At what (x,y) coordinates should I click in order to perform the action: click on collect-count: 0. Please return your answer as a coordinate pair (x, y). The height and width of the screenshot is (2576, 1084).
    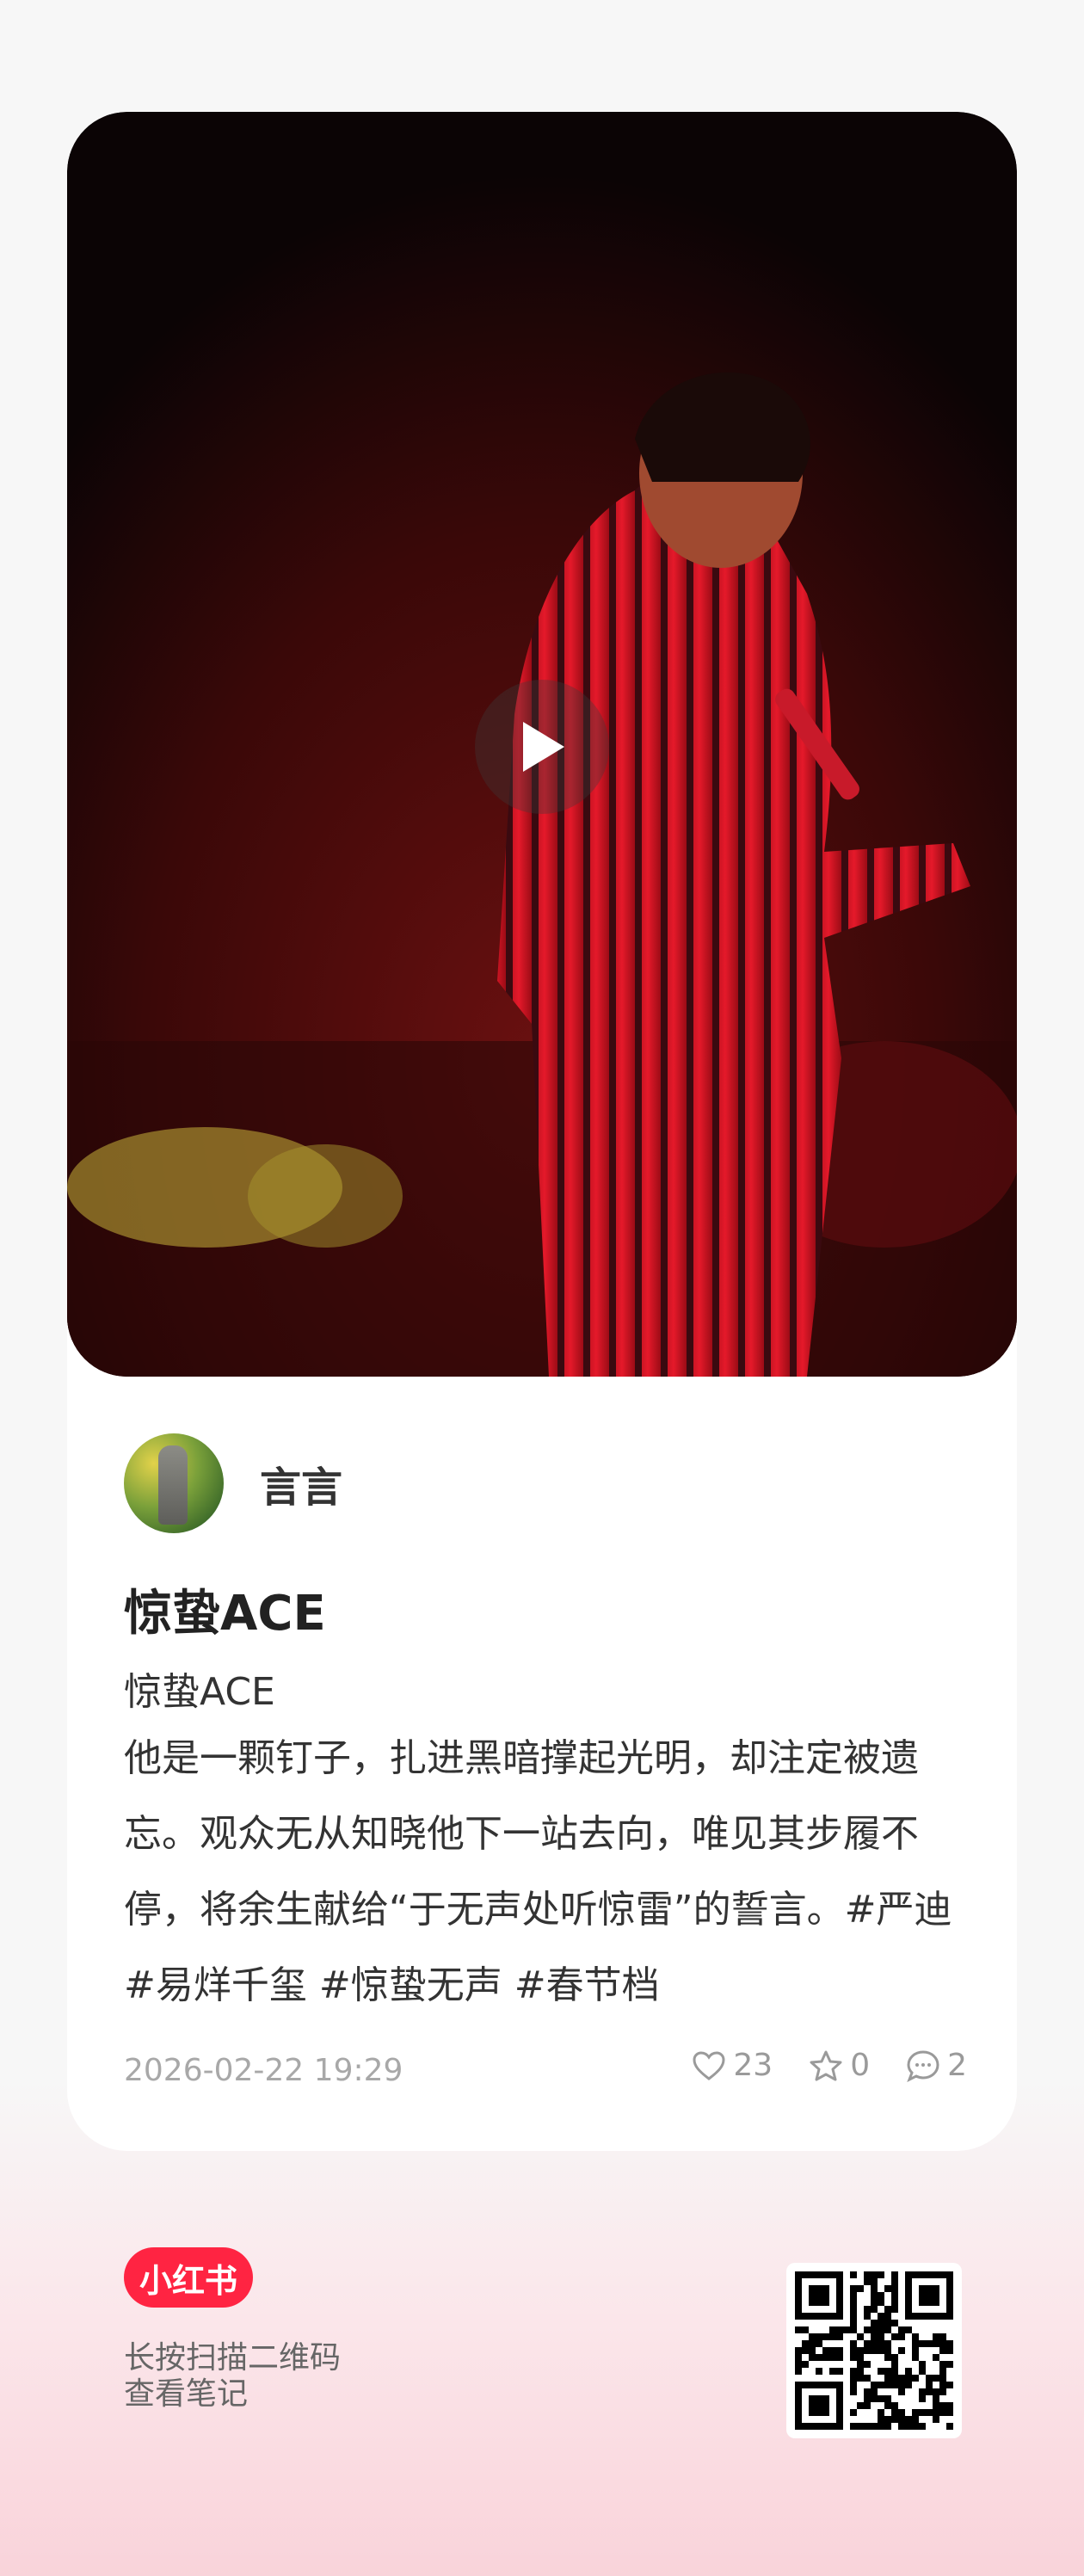
    Looking at the image, I should click on (860, 2065).